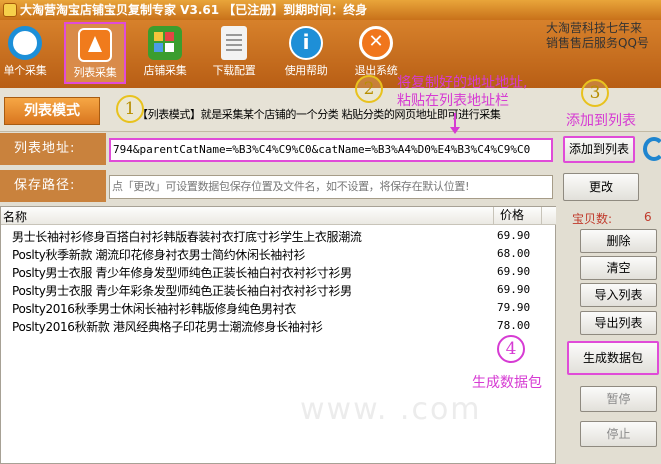 Image resolution: width=661 pixels, height=464 pixels. What do you see at coordinates (165, 70) in the screenshot?
I see `store-collect-label: 店铺采集` at bounding box center [165, 70].